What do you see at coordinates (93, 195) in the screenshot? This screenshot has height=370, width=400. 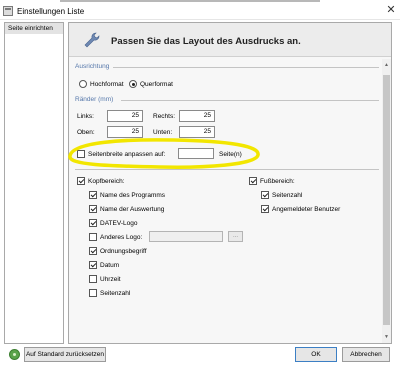 I see `checkbox-name-des-programms` at bounding box center [93, 195].